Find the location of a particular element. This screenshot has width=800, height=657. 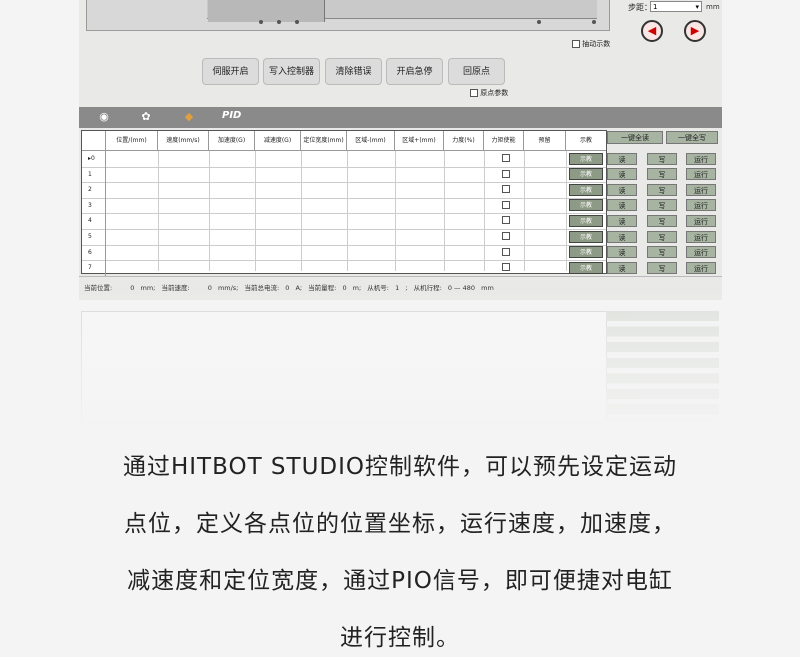

gears-icon: ✿ is located at coordinates (146, 117).